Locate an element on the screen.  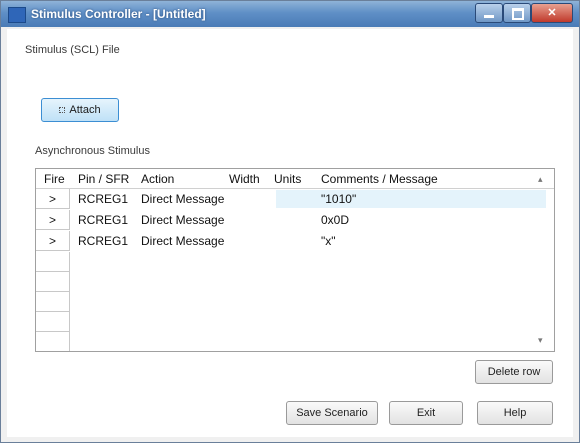
attach-button: Attach is located at coordinates (80, 110).